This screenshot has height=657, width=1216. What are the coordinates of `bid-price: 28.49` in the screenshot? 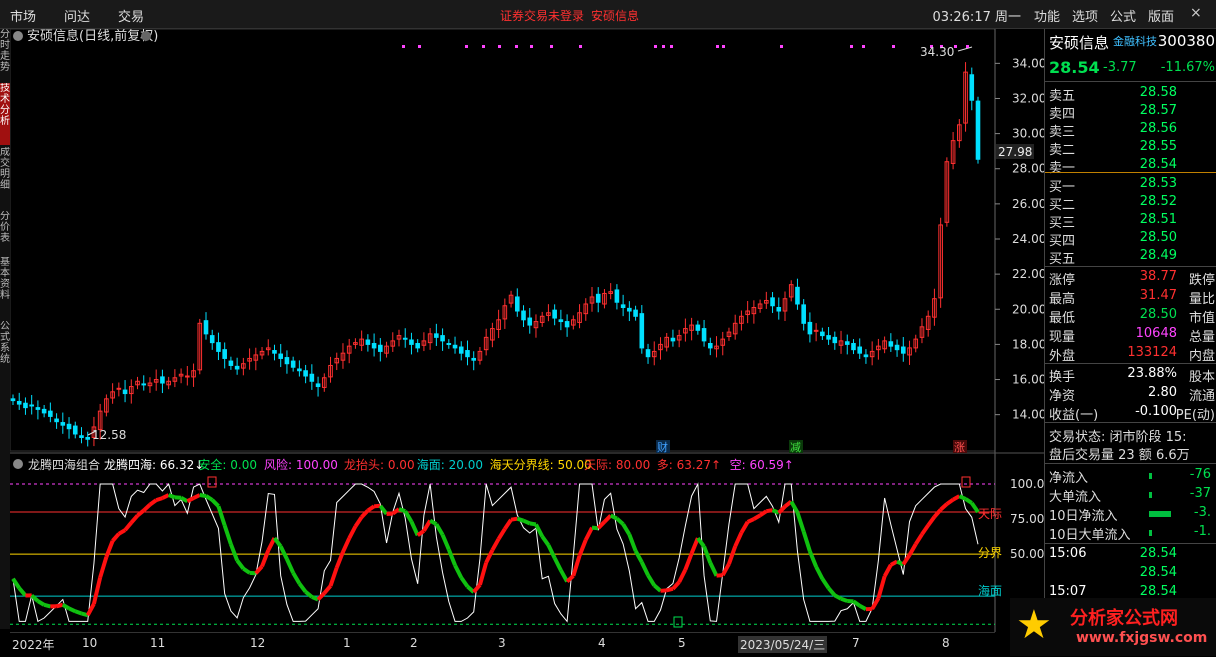 It's located at (1158, 255).